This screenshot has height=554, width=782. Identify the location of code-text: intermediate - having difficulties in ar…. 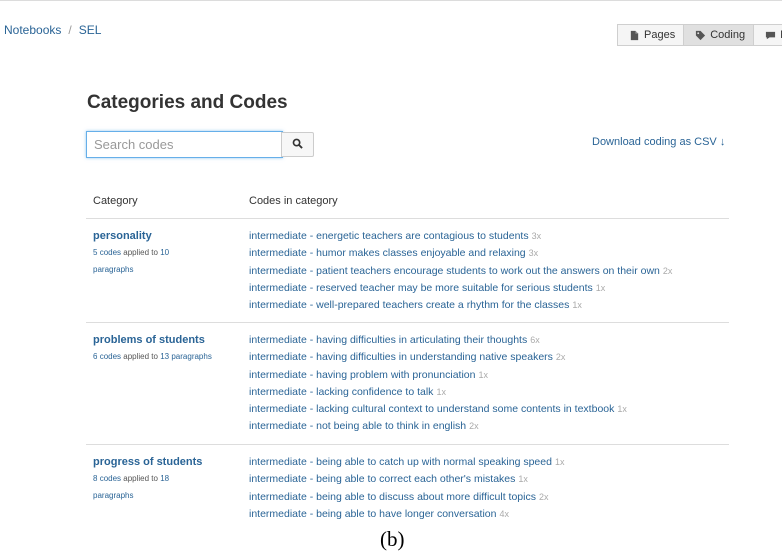
(388, 340).